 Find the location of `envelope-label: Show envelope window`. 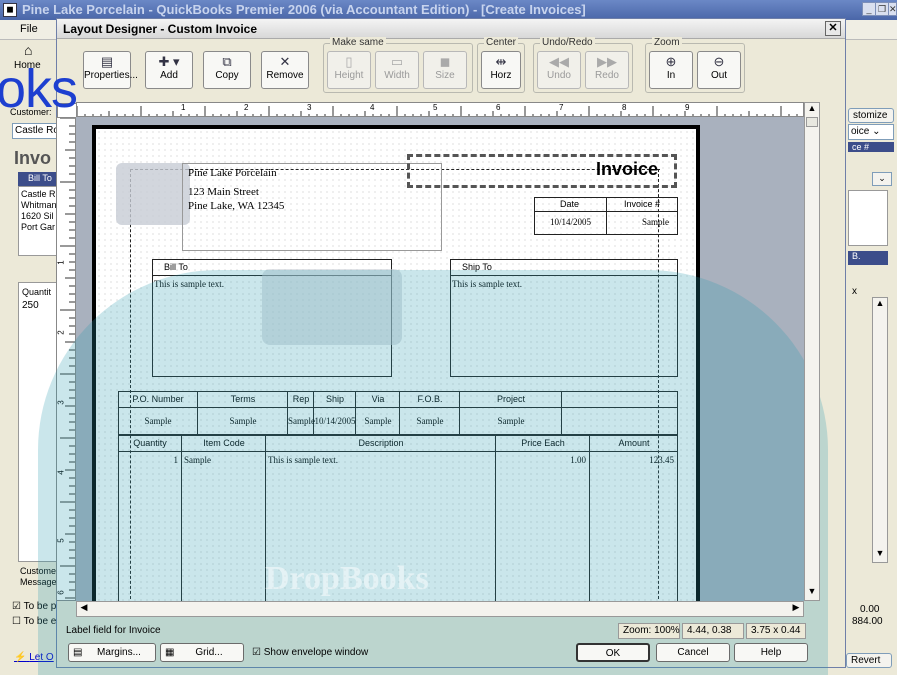

envelope-label: Show envelope window is located at coordinates (316, 652).